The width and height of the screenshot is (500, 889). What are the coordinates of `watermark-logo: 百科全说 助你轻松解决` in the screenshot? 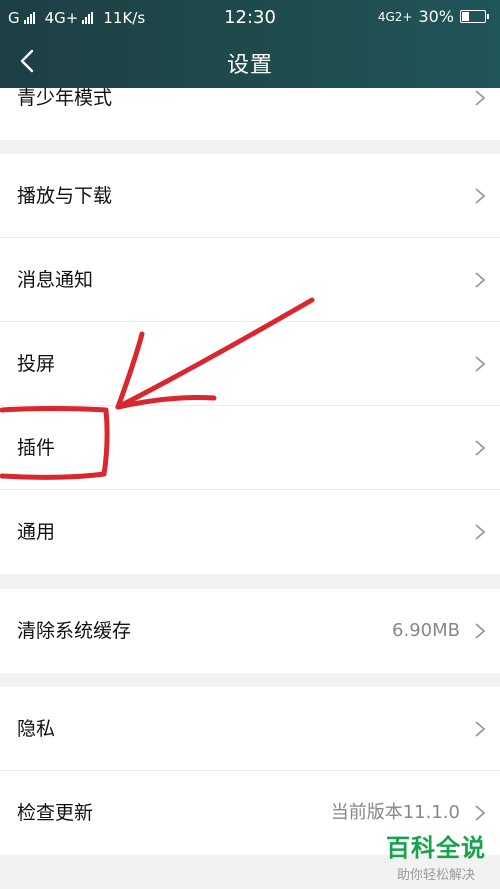 It's located at (436, 855).